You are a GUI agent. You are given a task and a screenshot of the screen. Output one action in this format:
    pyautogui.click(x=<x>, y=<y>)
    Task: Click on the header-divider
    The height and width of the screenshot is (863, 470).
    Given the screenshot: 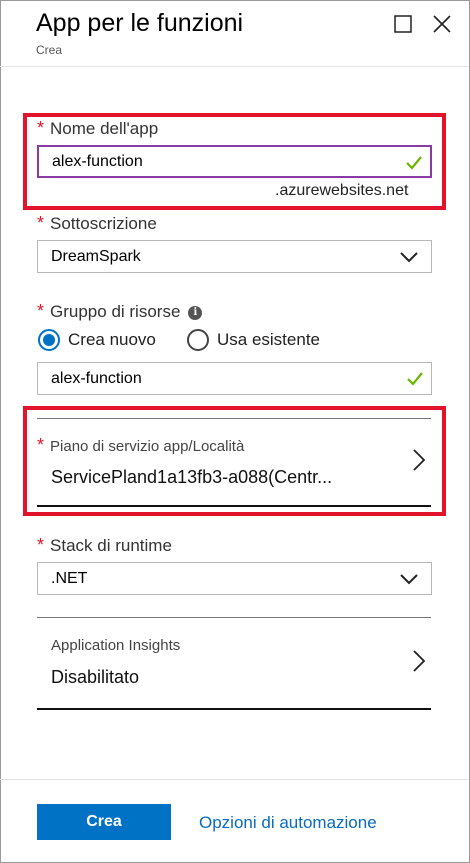 What is the action you would take?
    pyautogui.click(x=234, y=66)
    